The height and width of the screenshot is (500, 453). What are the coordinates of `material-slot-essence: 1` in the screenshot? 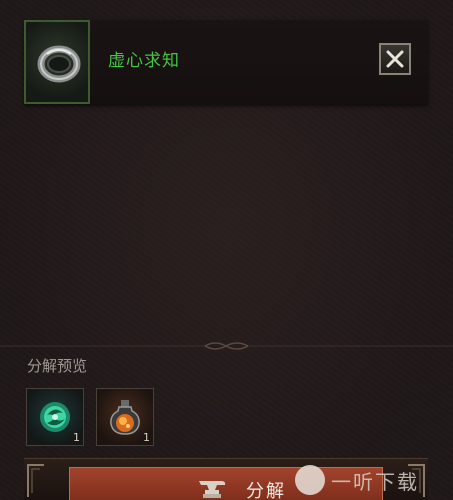 It's located at (55, 417).